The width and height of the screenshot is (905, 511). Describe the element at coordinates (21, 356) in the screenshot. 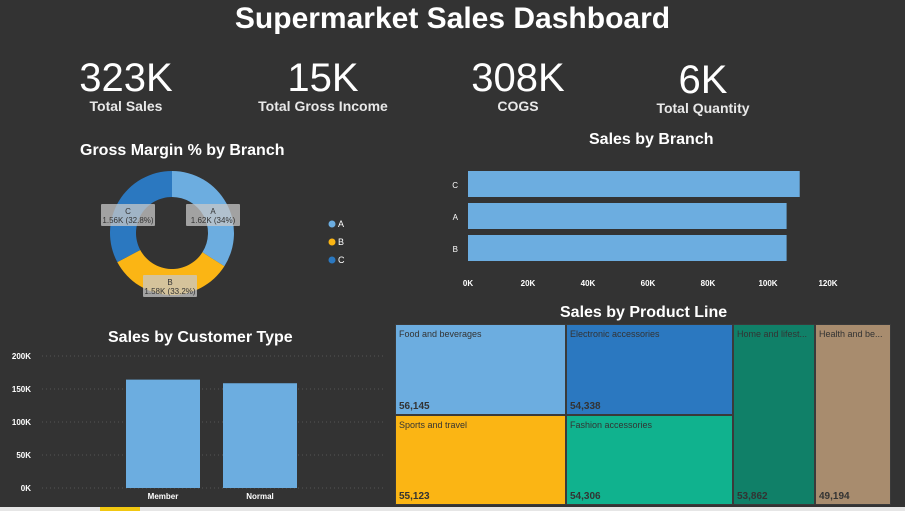

I see `y-tick-label: 200K` at that location.